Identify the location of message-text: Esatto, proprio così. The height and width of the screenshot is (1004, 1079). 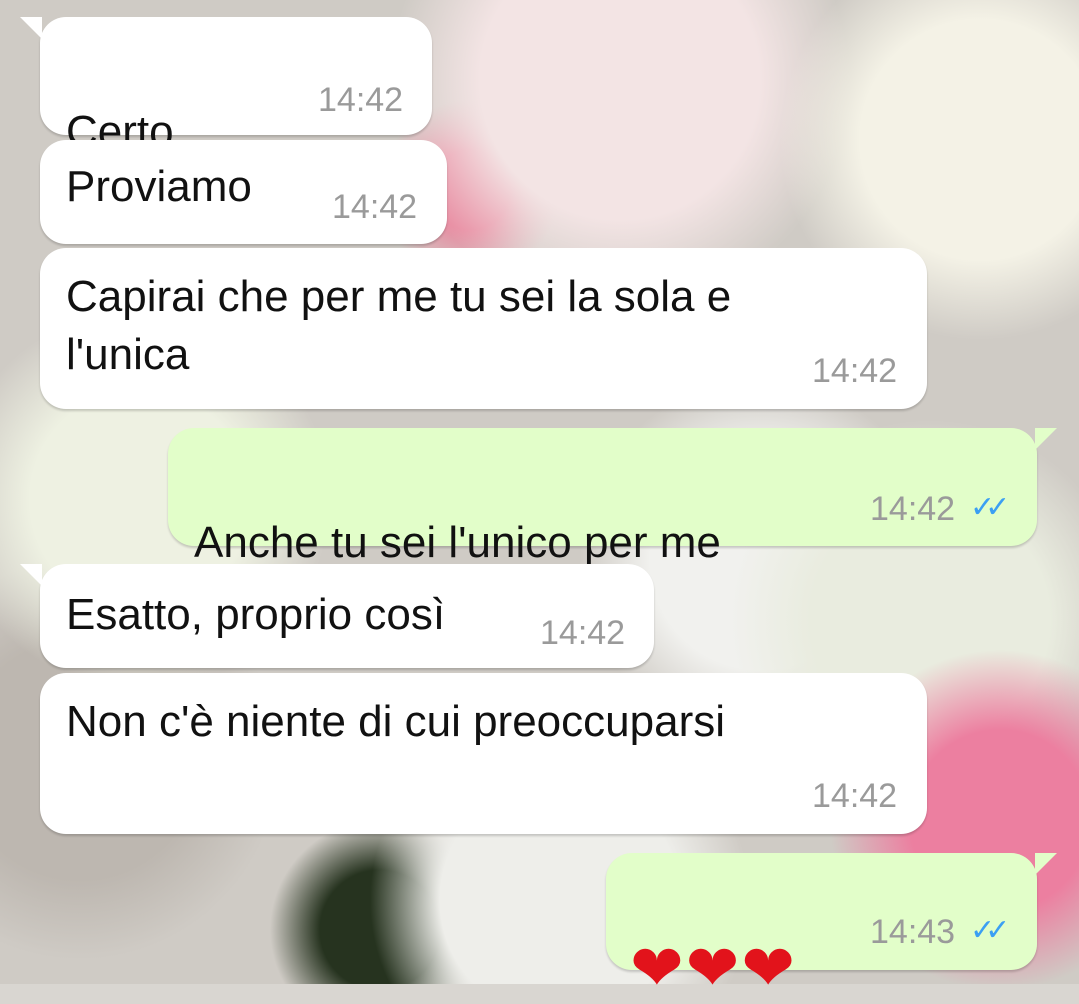
(256, 614).